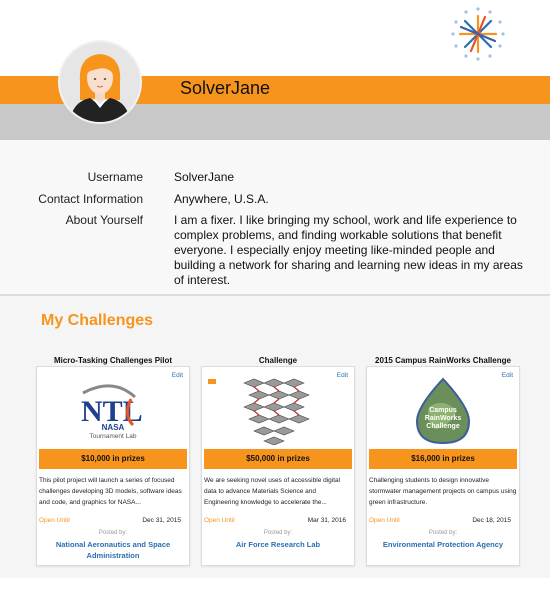  What do you see at coordinates (225, 88) in the screenshot?
I see `profile-display-name: SolverJane` at bounding box center [225, 88].